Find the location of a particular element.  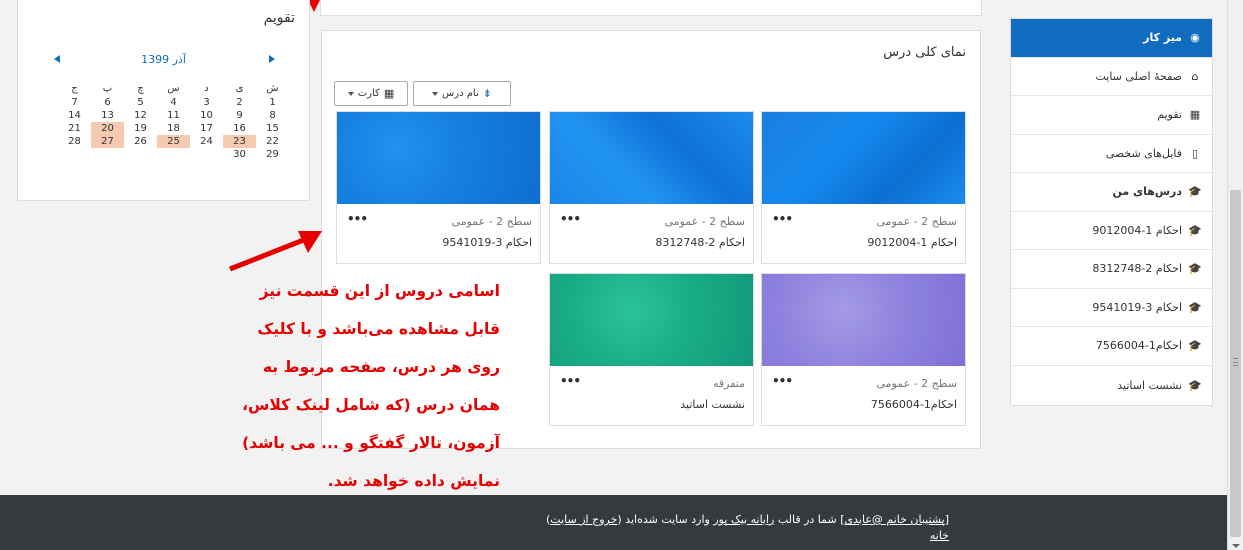

nav-item-label: نشست اساتید is located at coordinates (1149, 385).